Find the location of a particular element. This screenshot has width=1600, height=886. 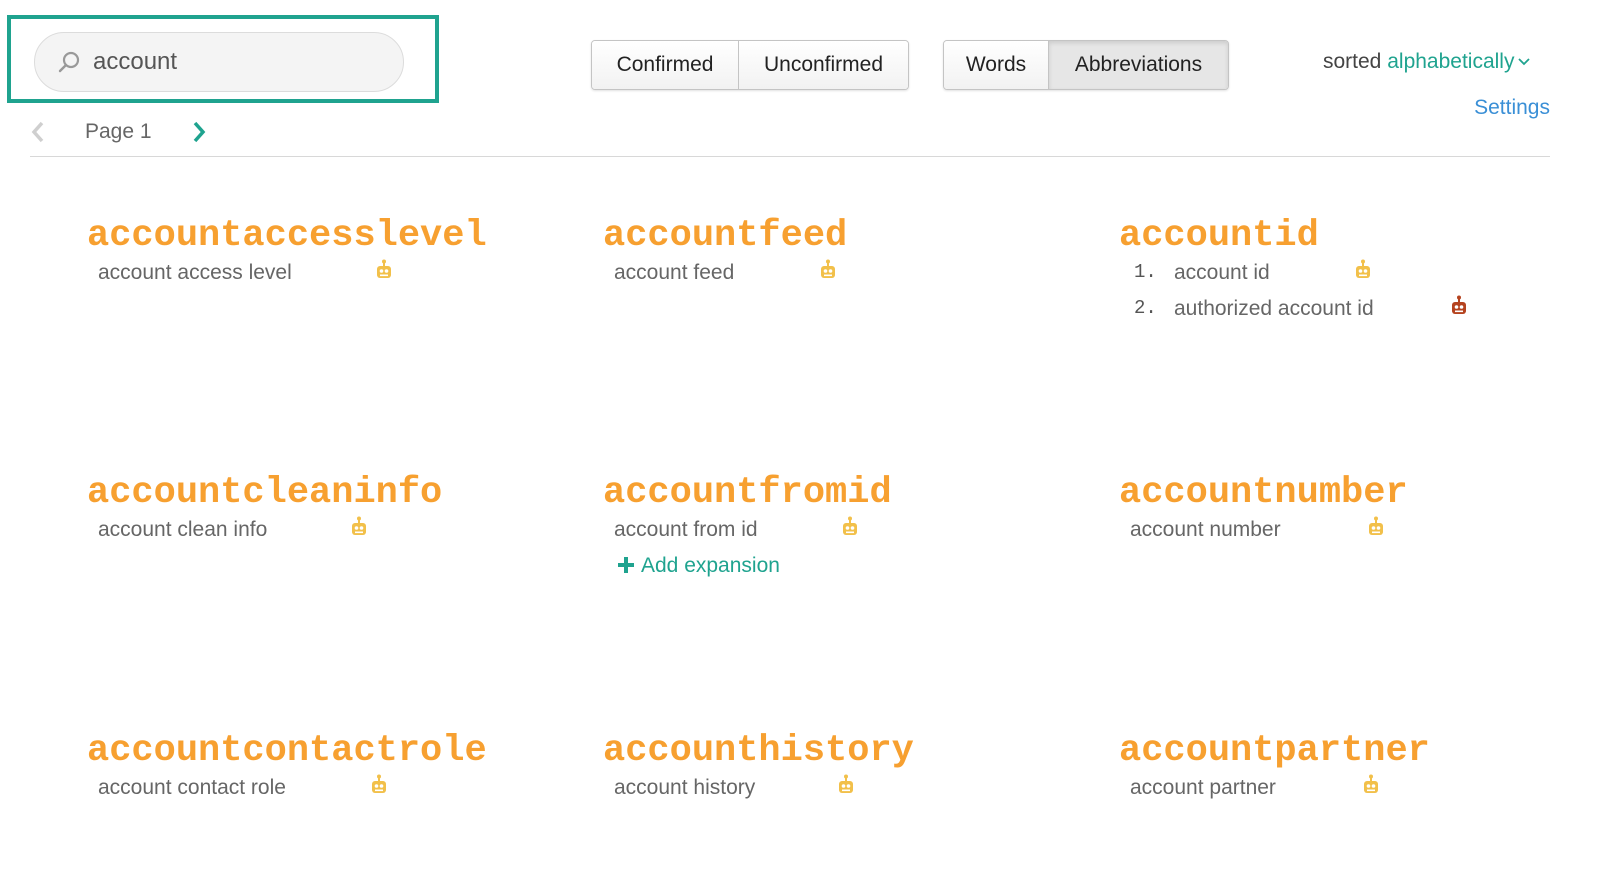

abbreviation-title: accountpartner is located at coordinates (1354, 751).